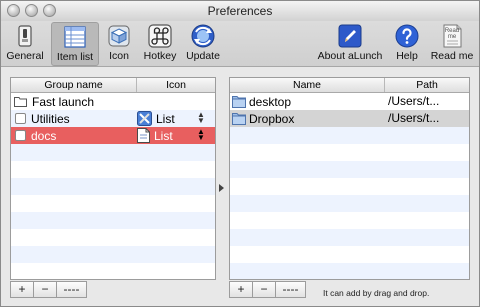  What do you see at coordinates (222, 178) in the screenshot?
I see `split-view-divider` at bounding box center [222, 178].